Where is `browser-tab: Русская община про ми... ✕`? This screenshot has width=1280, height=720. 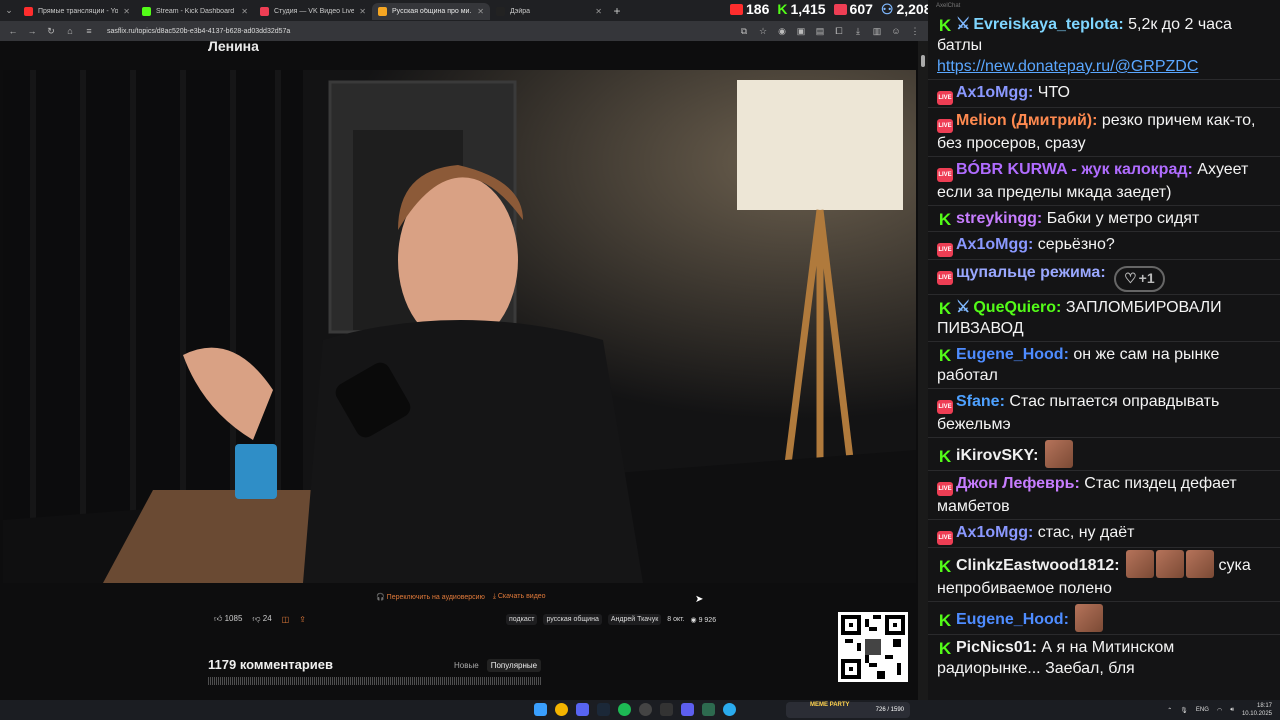 browser-tab: Русская община про ми... ✕ is located at coordinates (431, 11).